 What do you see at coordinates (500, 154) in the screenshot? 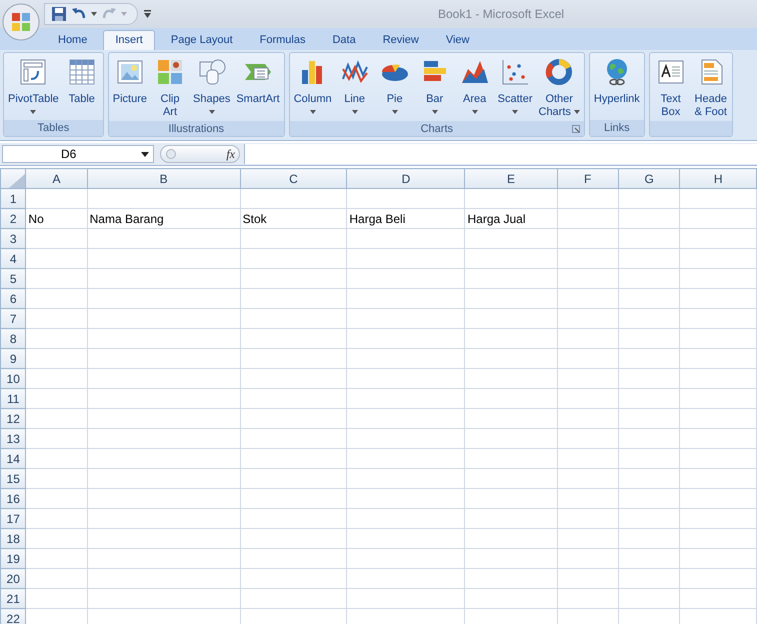
I see `formula-input` at bounding box center [500, 154].